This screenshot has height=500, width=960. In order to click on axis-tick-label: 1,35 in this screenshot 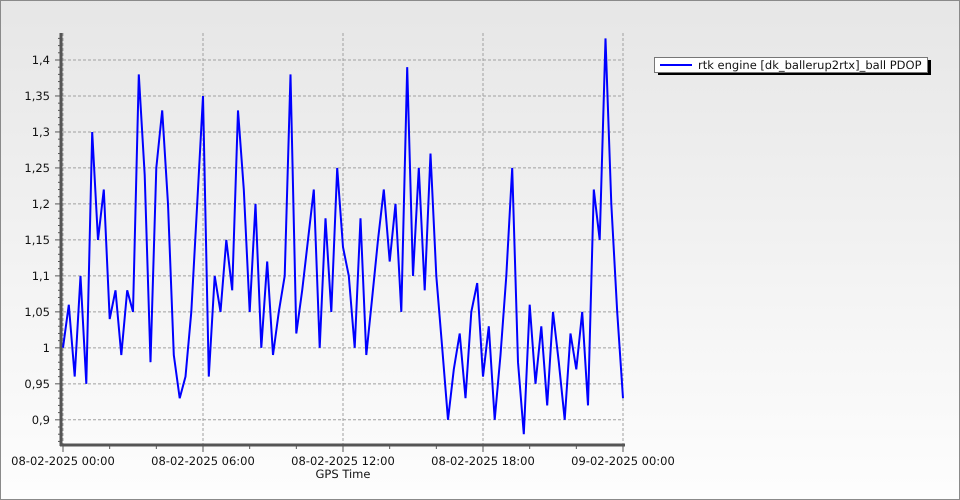, I will do `click(37, 95)`.